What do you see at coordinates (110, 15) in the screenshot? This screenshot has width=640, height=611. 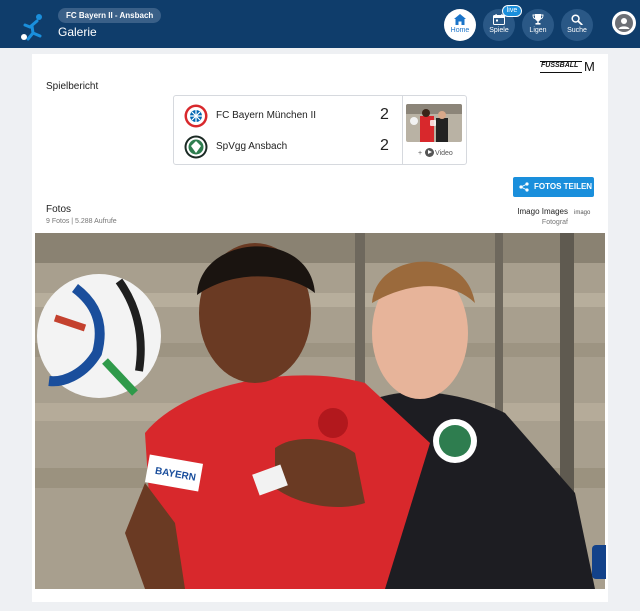 I see `breadcrumb: FC Bayern II - Ansbach` at bounding box center [110, 15].